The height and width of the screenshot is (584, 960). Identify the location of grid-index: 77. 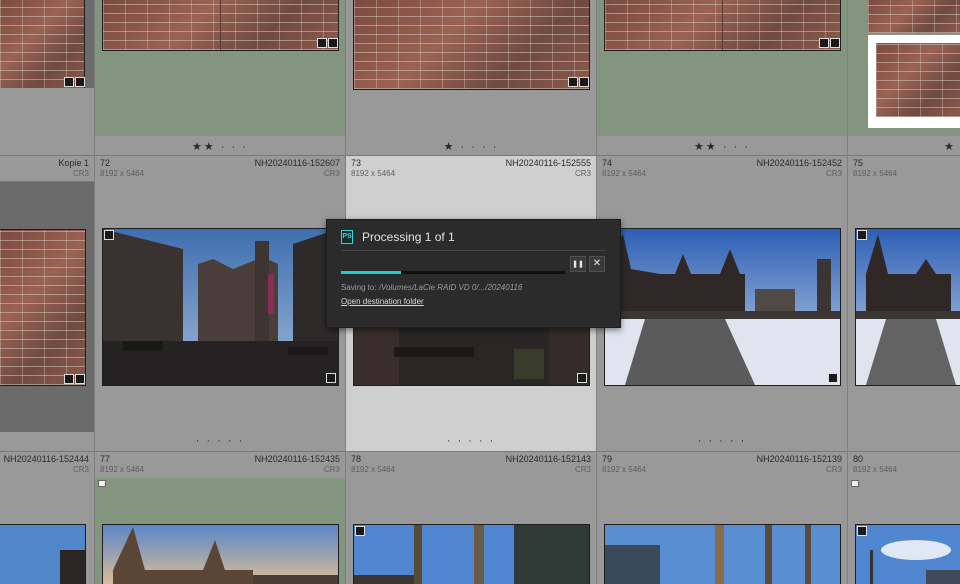
(105, 459).